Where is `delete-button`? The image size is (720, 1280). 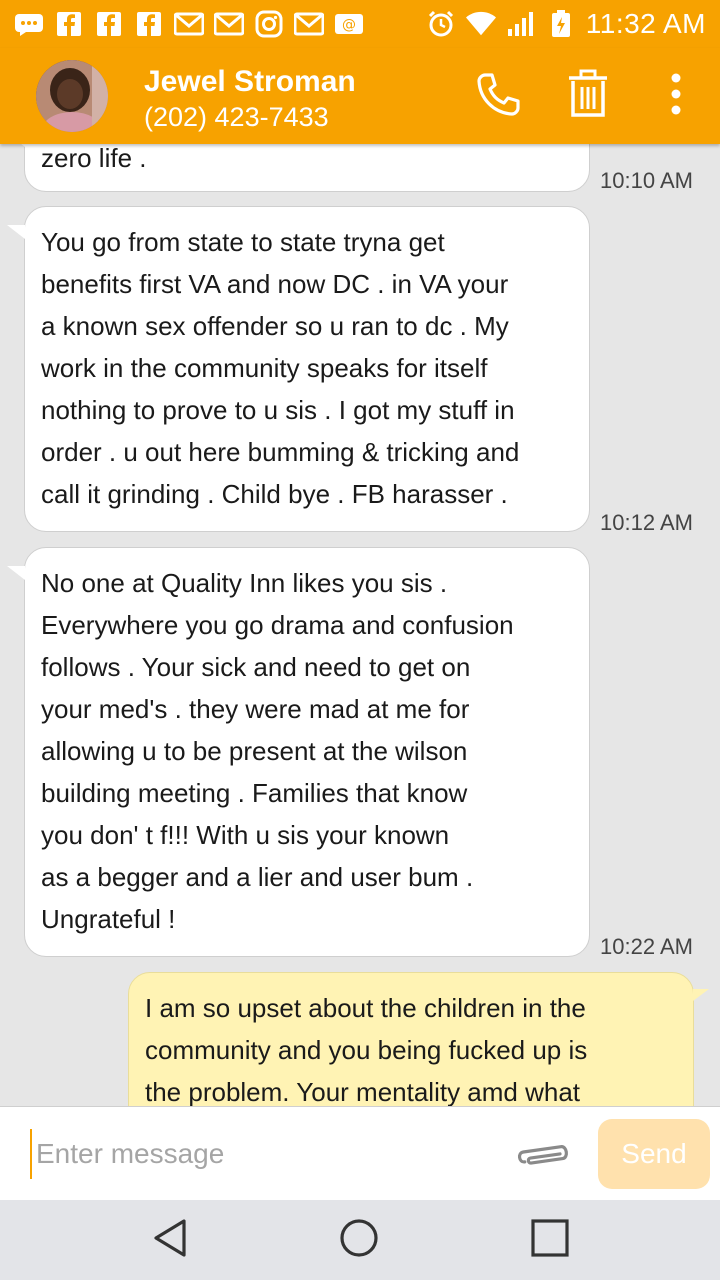 delete-button is located at coordinates (588, 96).